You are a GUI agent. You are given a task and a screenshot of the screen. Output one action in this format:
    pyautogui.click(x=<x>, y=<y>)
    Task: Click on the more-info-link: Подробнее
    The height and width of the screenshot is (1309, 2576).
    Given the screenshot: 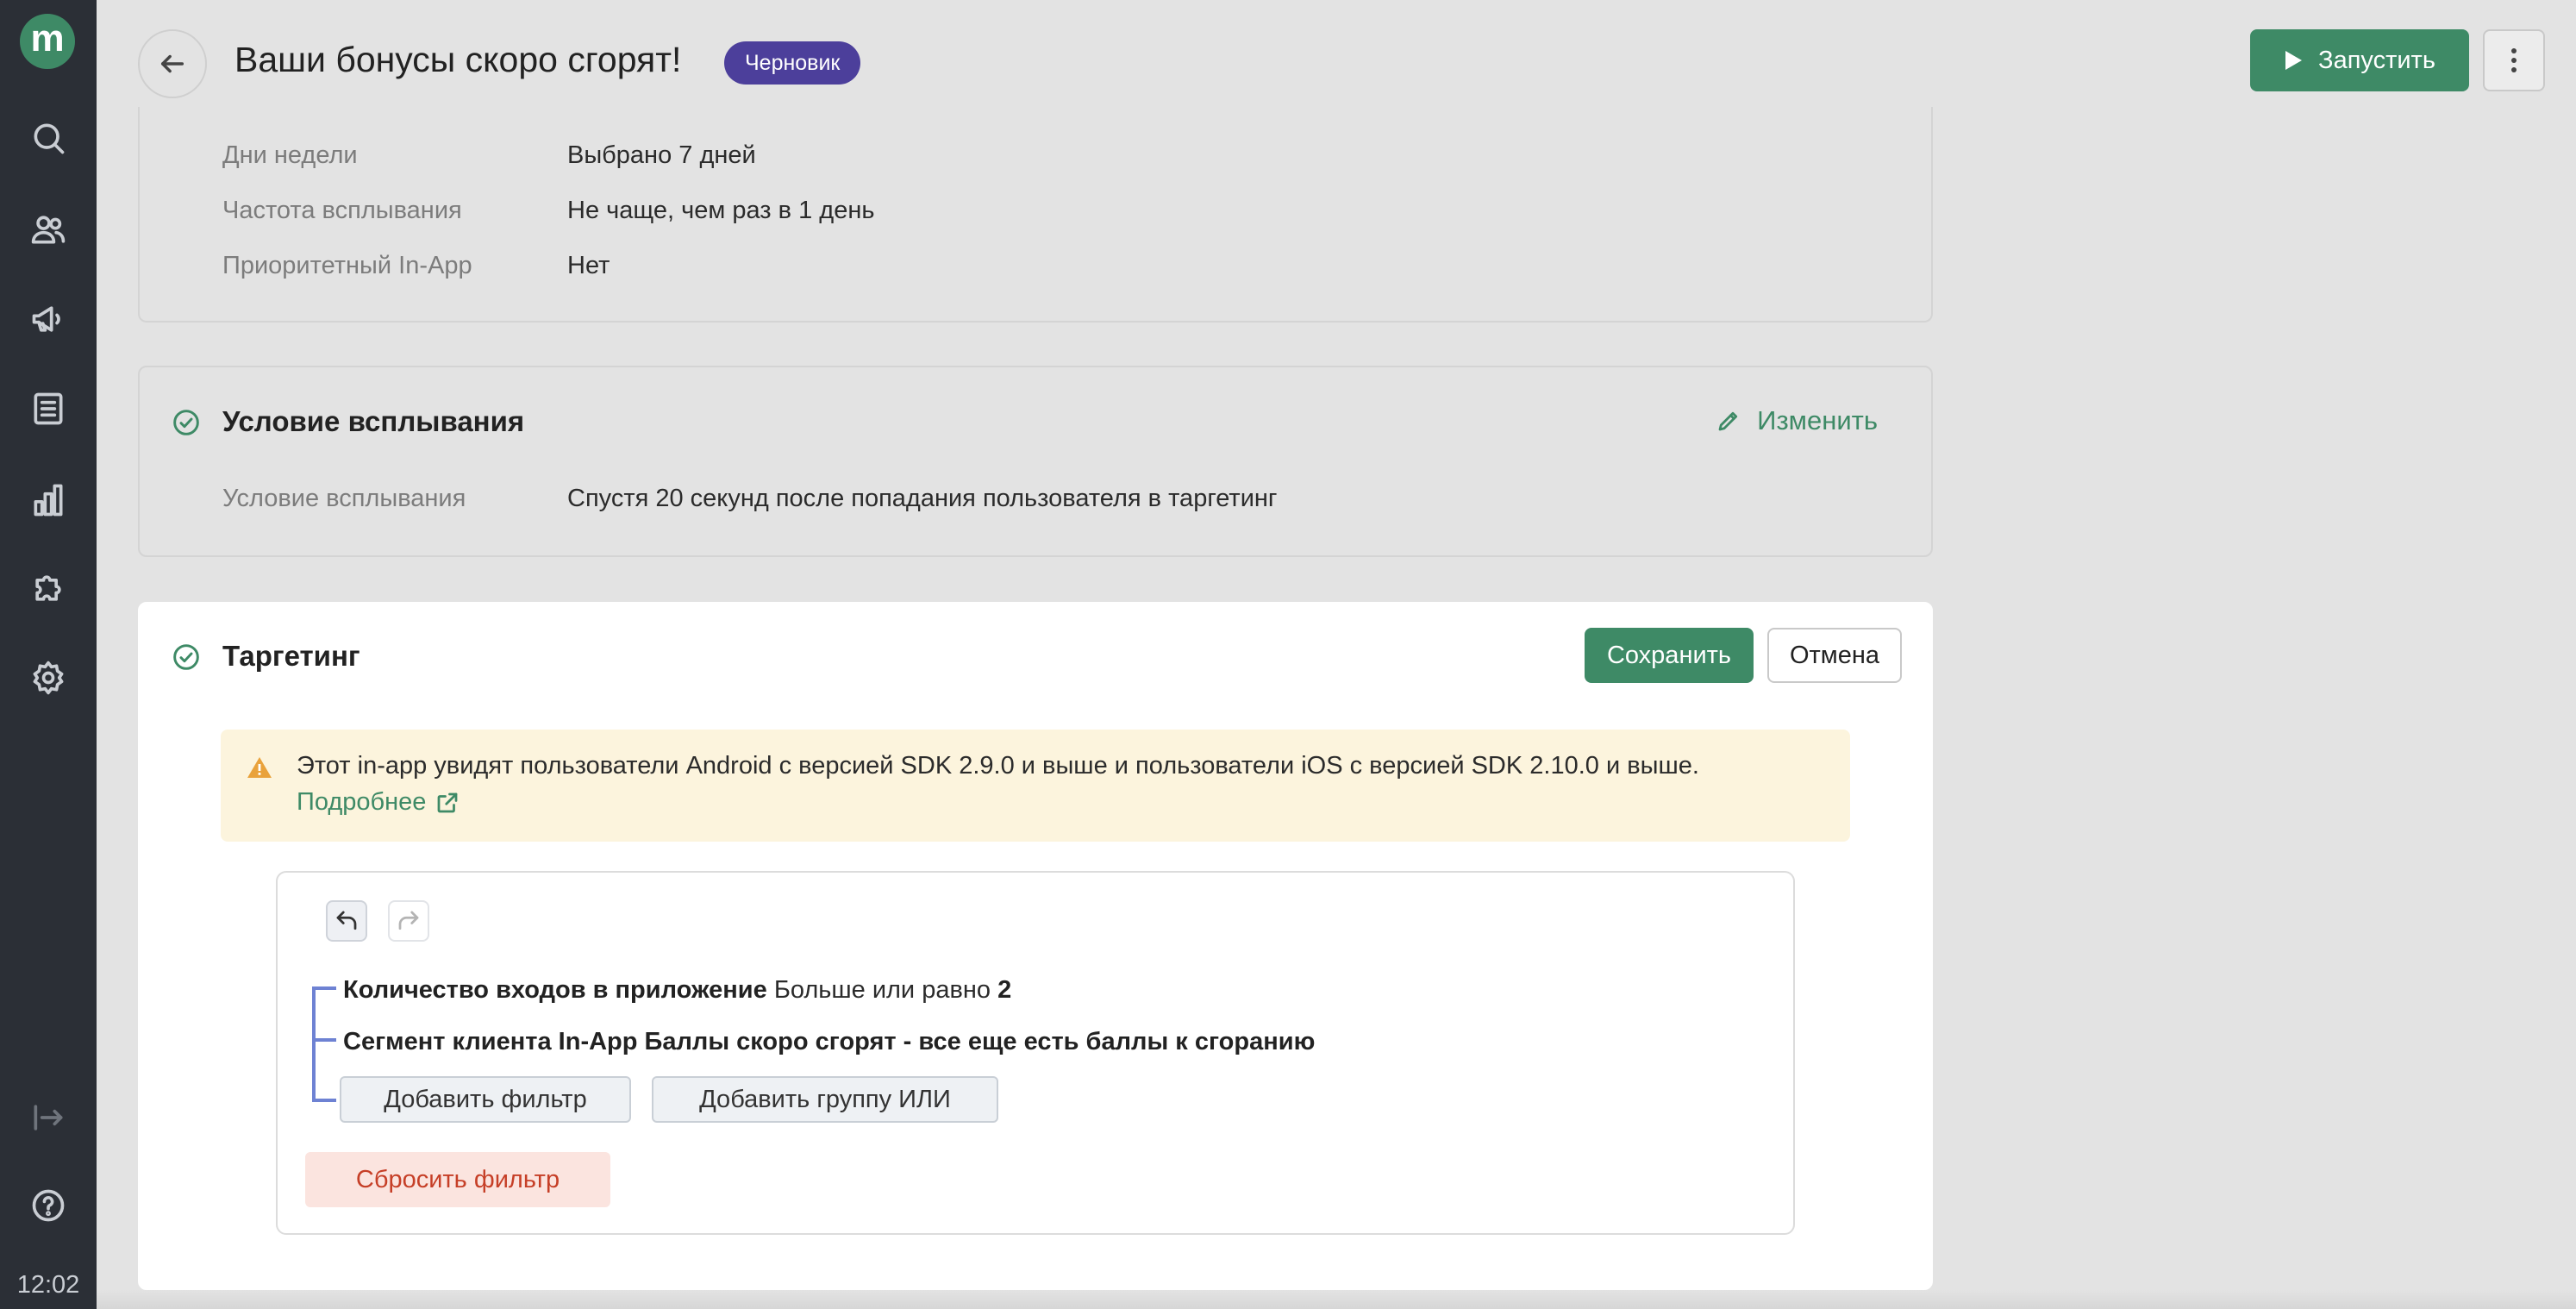 What is the action you would take?
    pyautogui.click(x=378, y=803)
    